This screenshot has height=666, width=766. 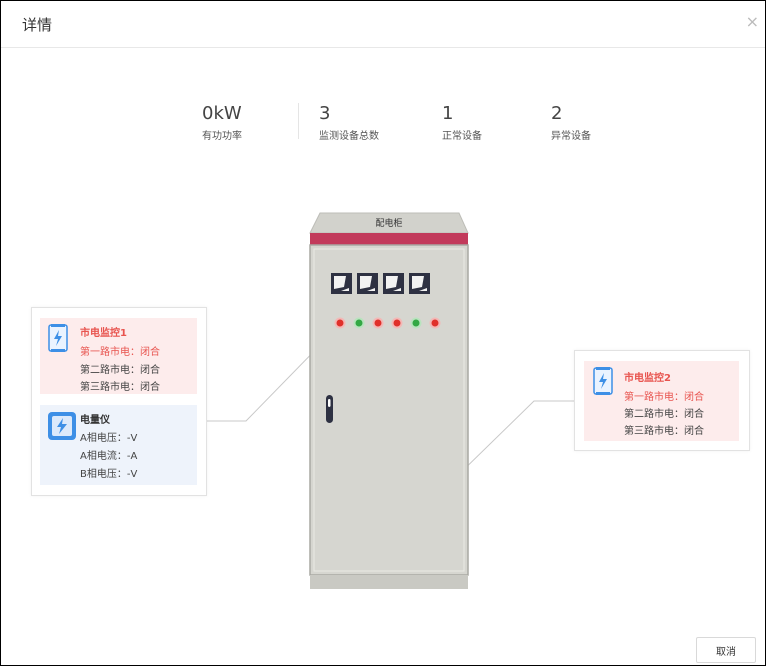 I want to click on meter-line-3: B相电压：-V, so click(x=109, y=474).